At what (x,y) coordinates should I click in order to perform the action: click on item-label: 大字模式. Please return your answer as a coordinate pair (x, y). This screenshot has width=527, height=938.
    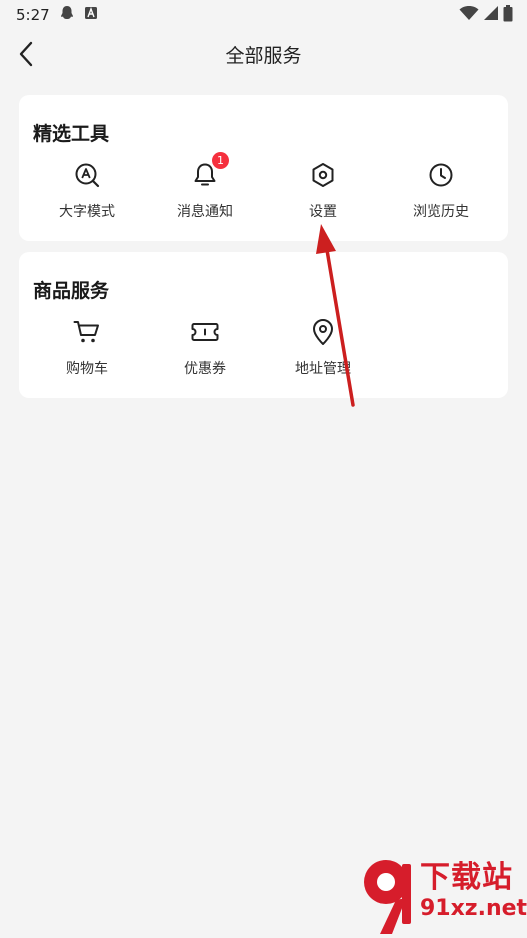
    Looking at the image, I should click on (87, 212).